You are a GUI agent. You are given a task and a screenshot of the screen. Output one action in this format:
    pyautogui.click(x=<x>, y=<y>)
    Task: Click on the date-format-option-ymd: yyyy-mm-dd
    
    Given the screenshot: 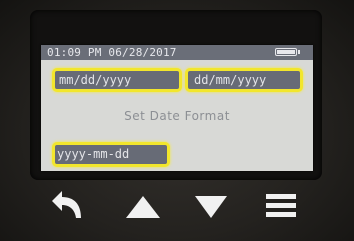 What is the action you would take?
    pyautogui.click(x=111, y=154)
    